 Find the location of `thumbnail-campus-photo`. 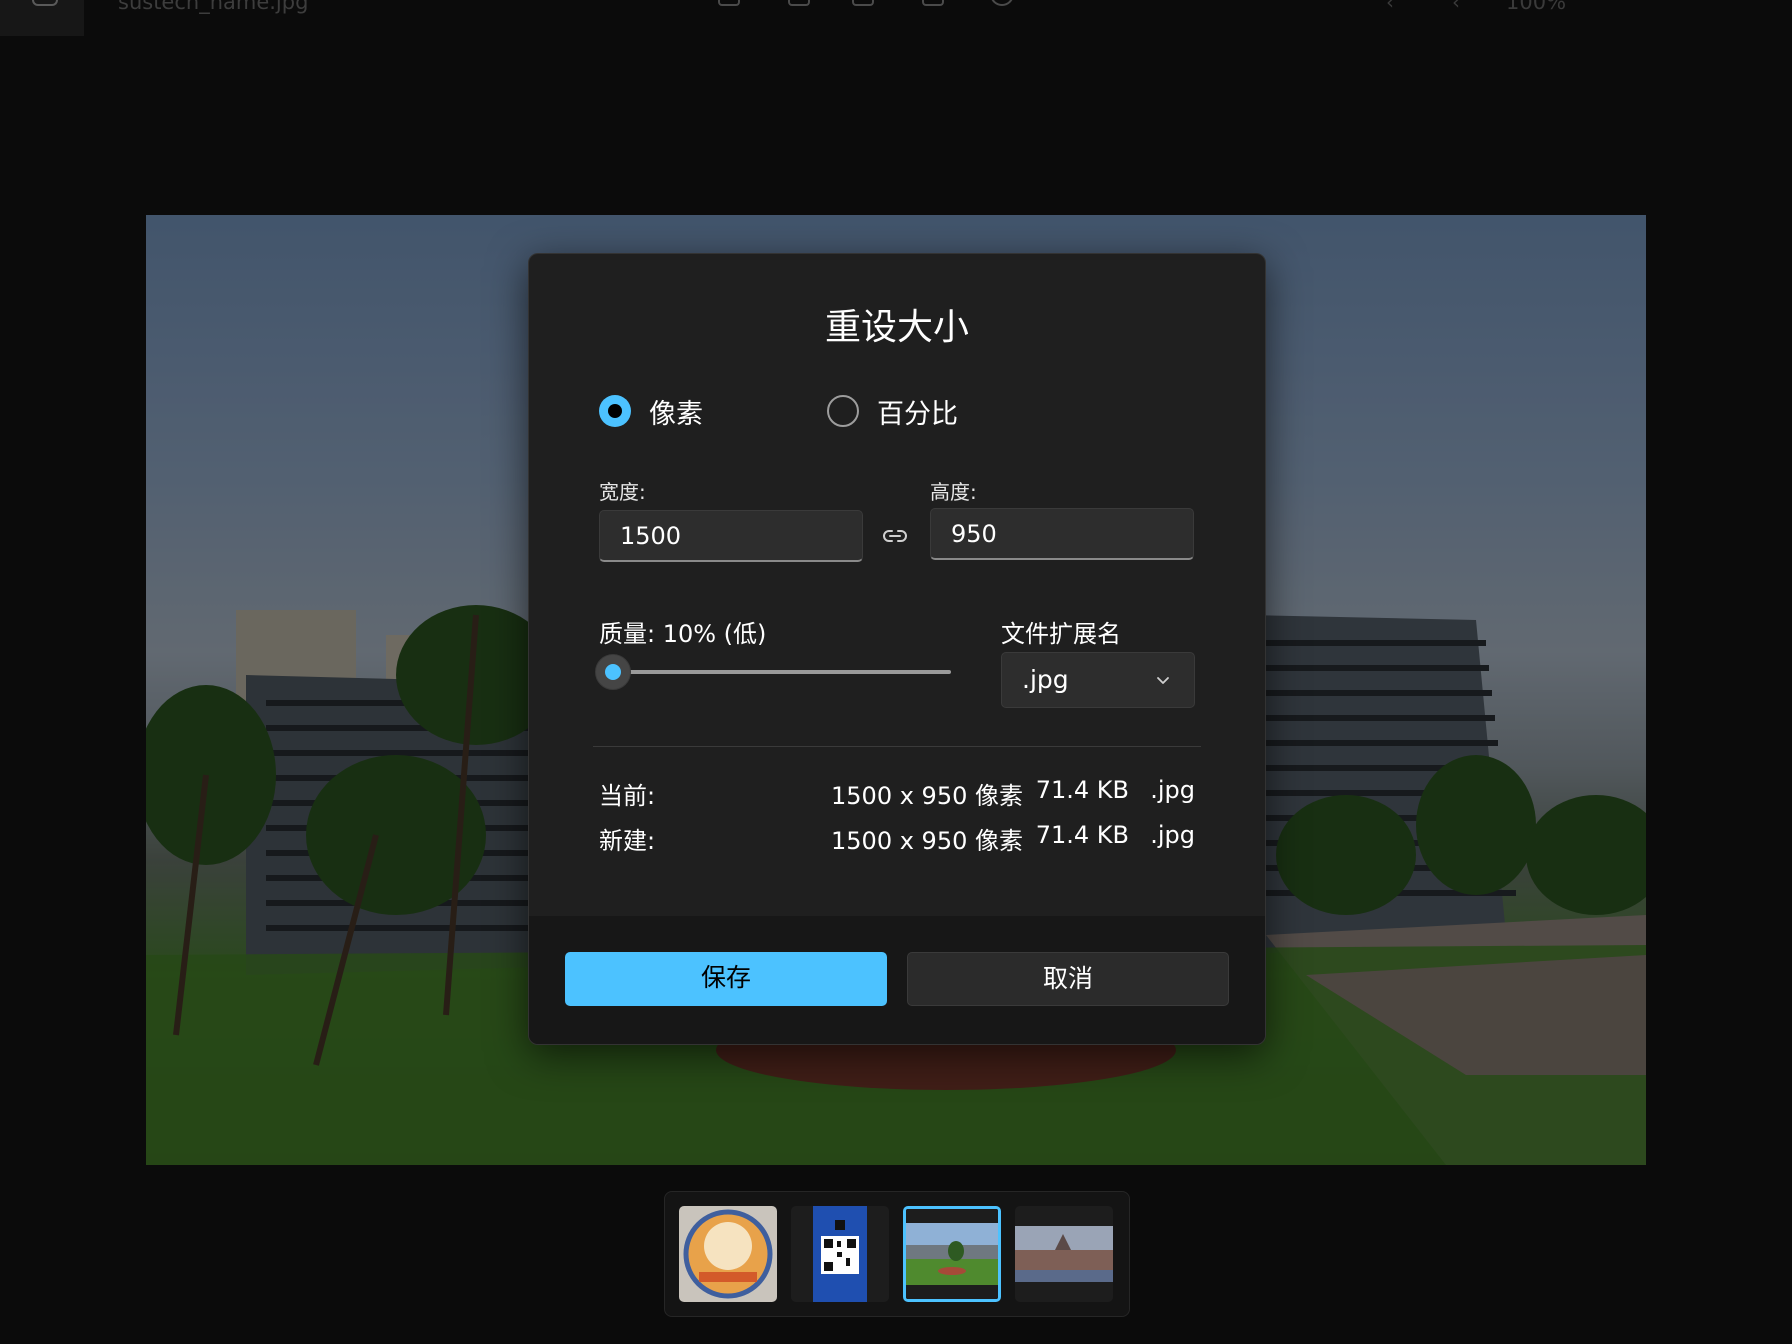

thumbnail-campus-photo is located at coordinates (952, 1254).